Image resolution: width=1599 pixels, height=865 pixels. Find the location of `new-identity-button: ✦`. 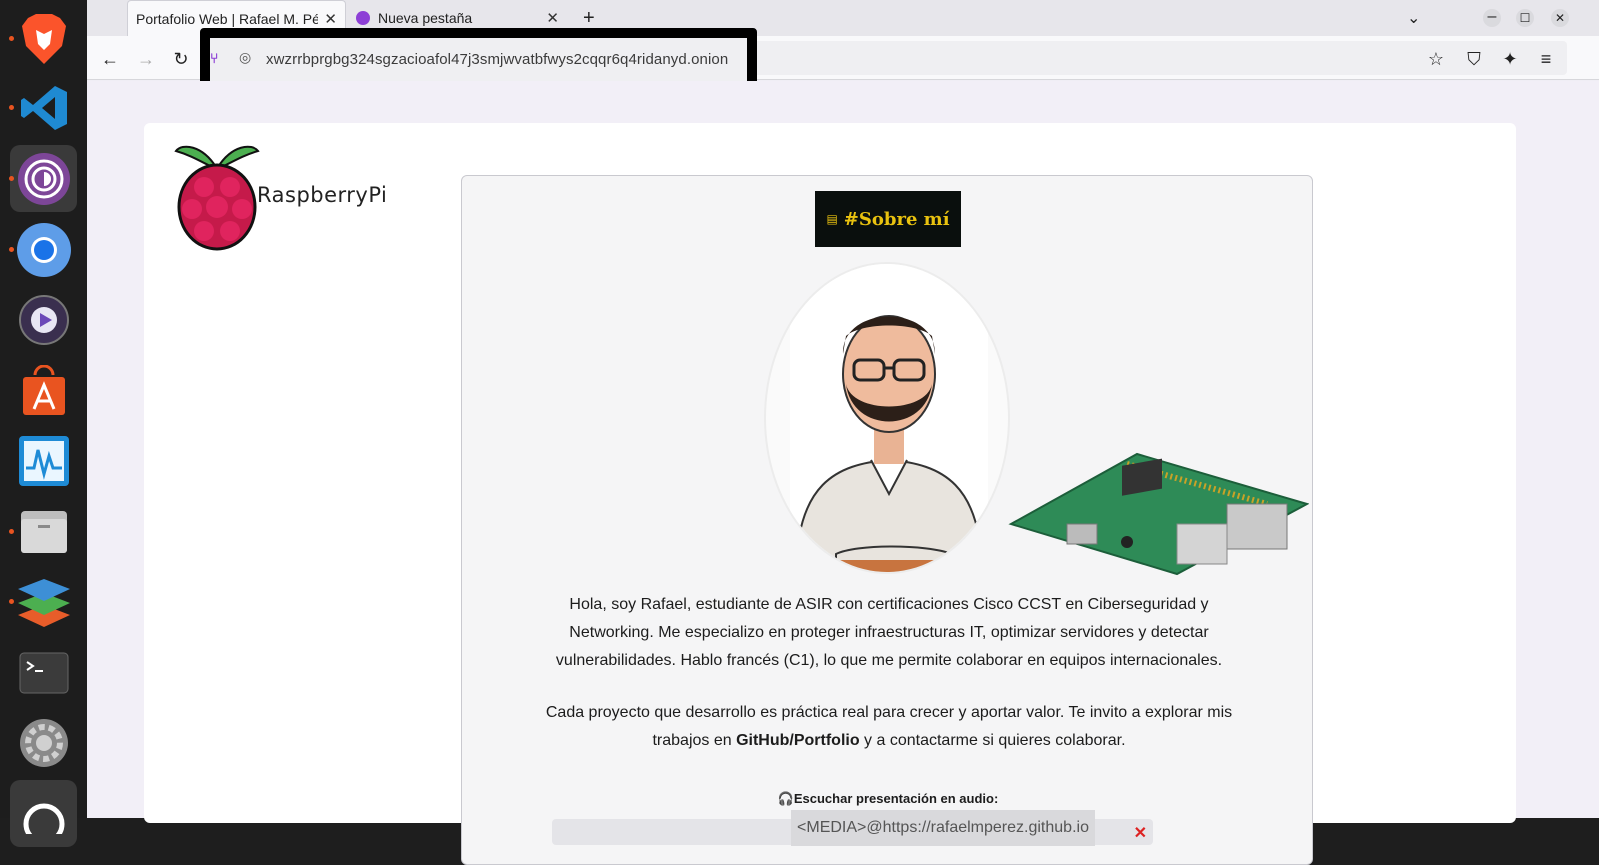

new-identity-button: ✦ is located at coordinates (1510, 59).